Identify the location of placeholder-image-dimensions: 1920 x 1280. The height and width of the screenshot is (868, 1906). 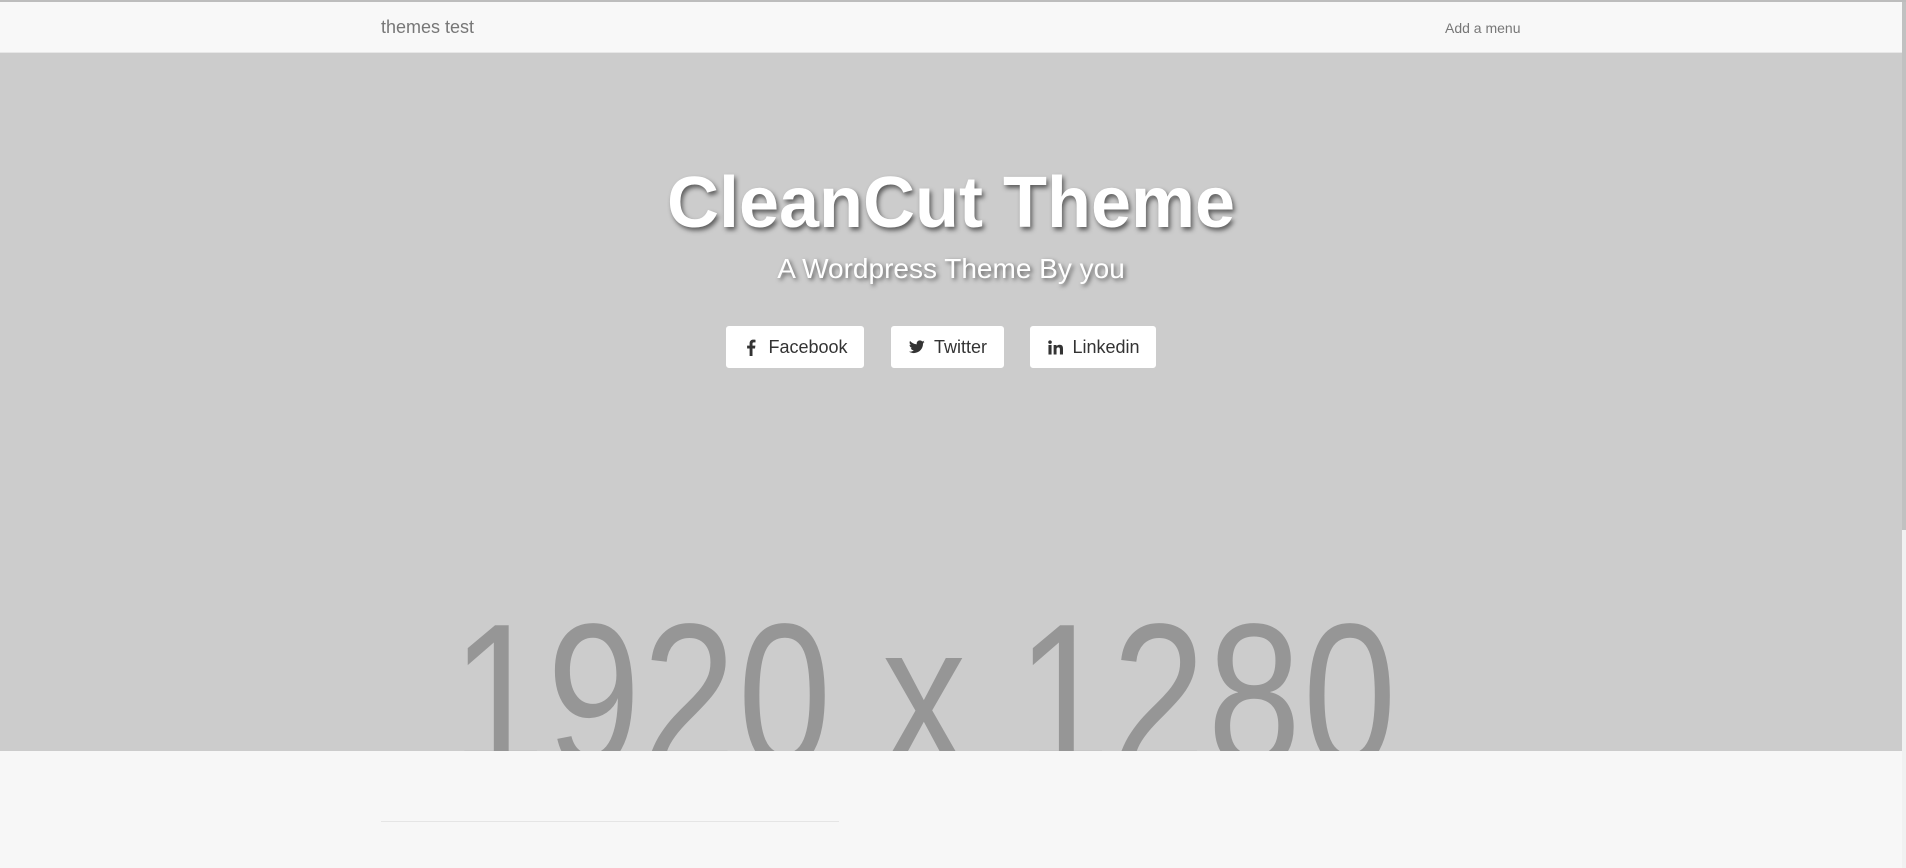
(925, 665).